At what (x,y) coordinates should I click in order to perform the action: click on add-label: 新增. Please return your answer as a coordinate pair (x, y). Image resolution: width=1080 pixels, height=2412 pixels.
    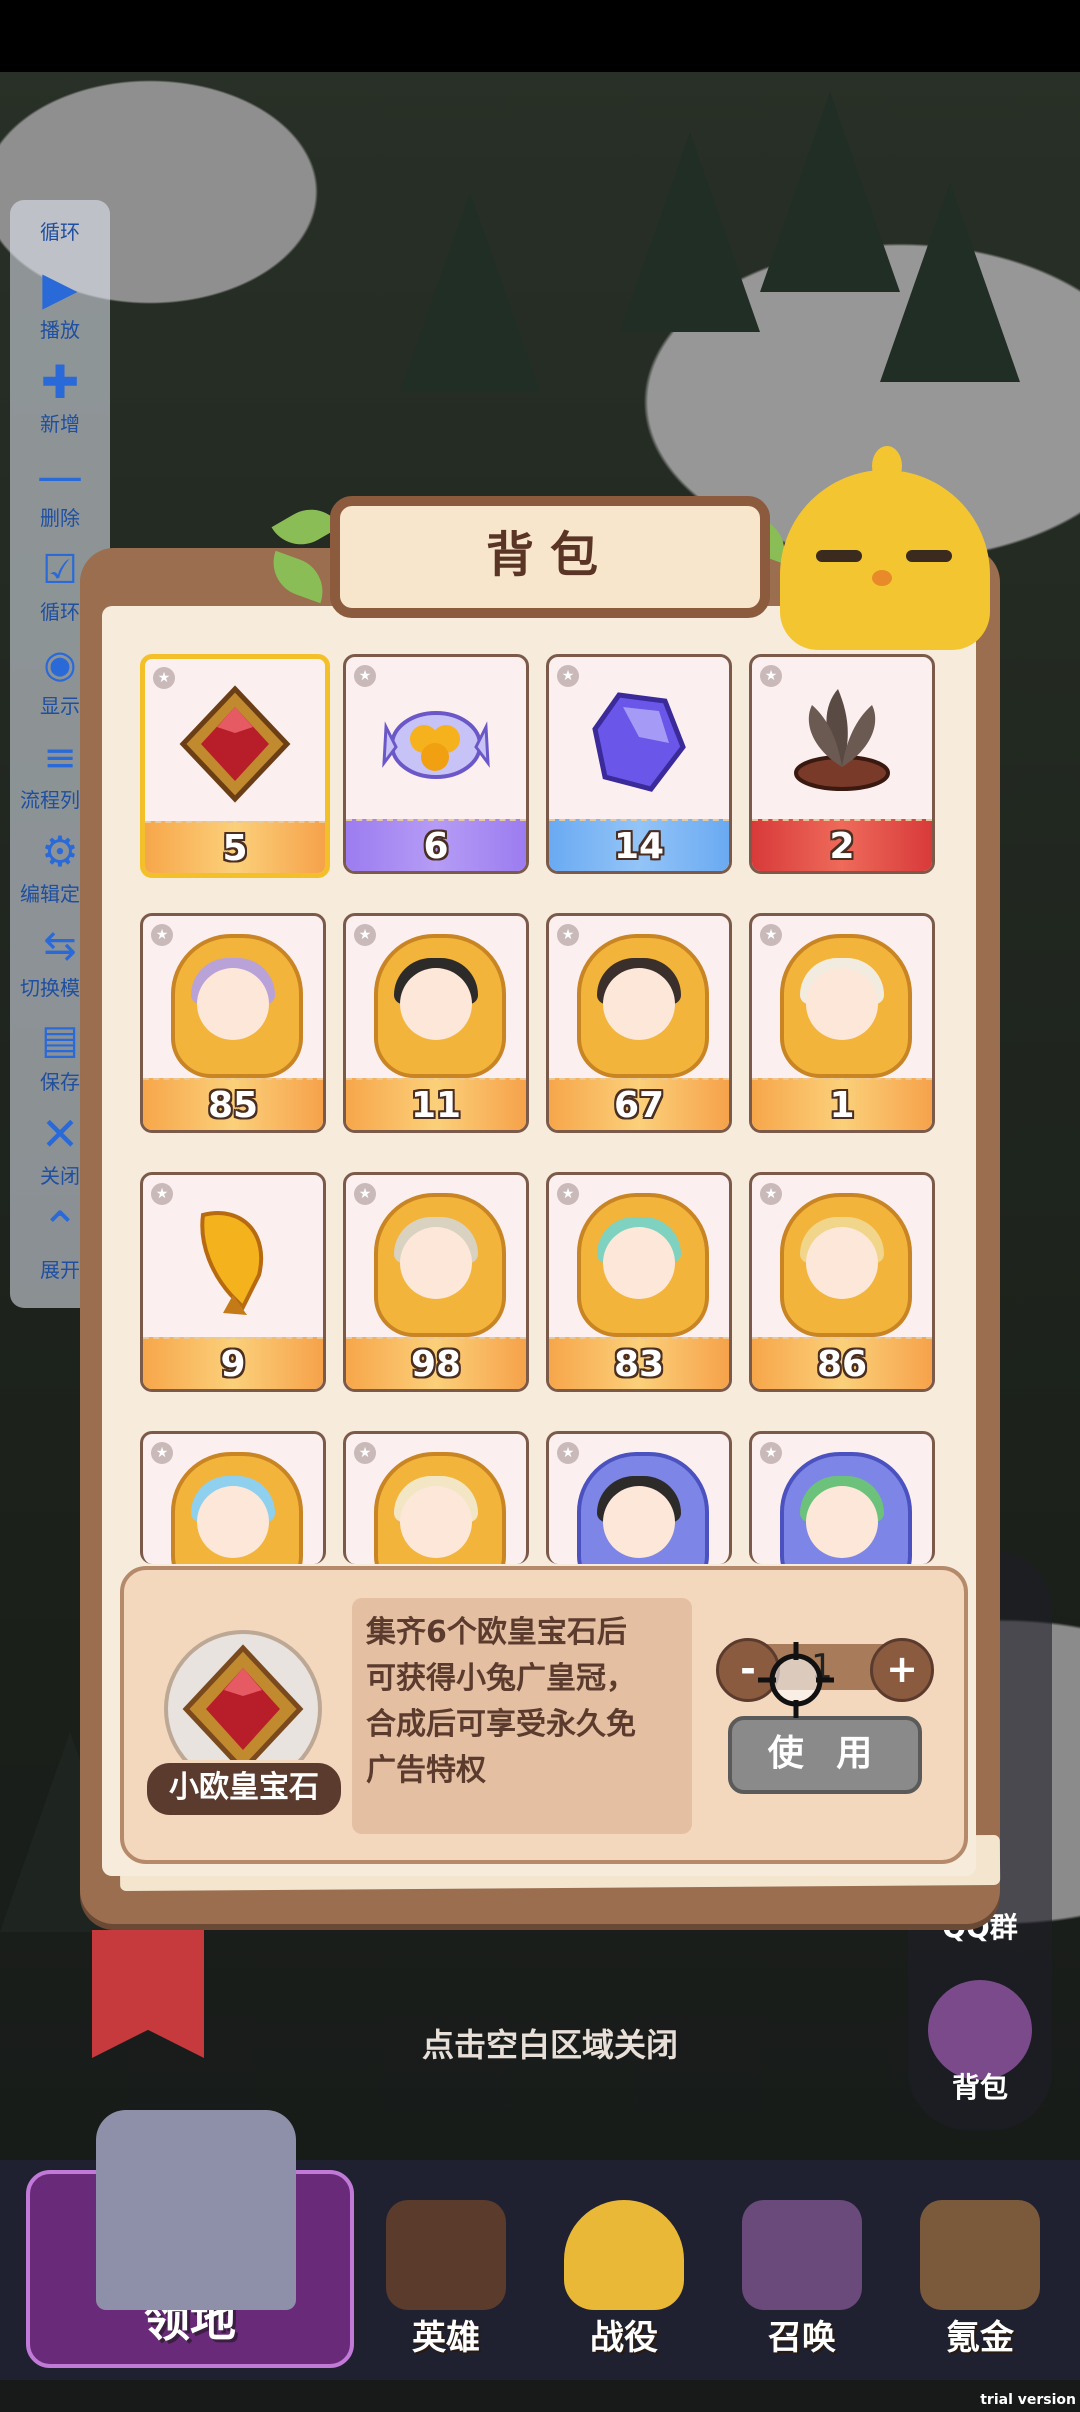
    Looking at the image, I should click on (60, 424).